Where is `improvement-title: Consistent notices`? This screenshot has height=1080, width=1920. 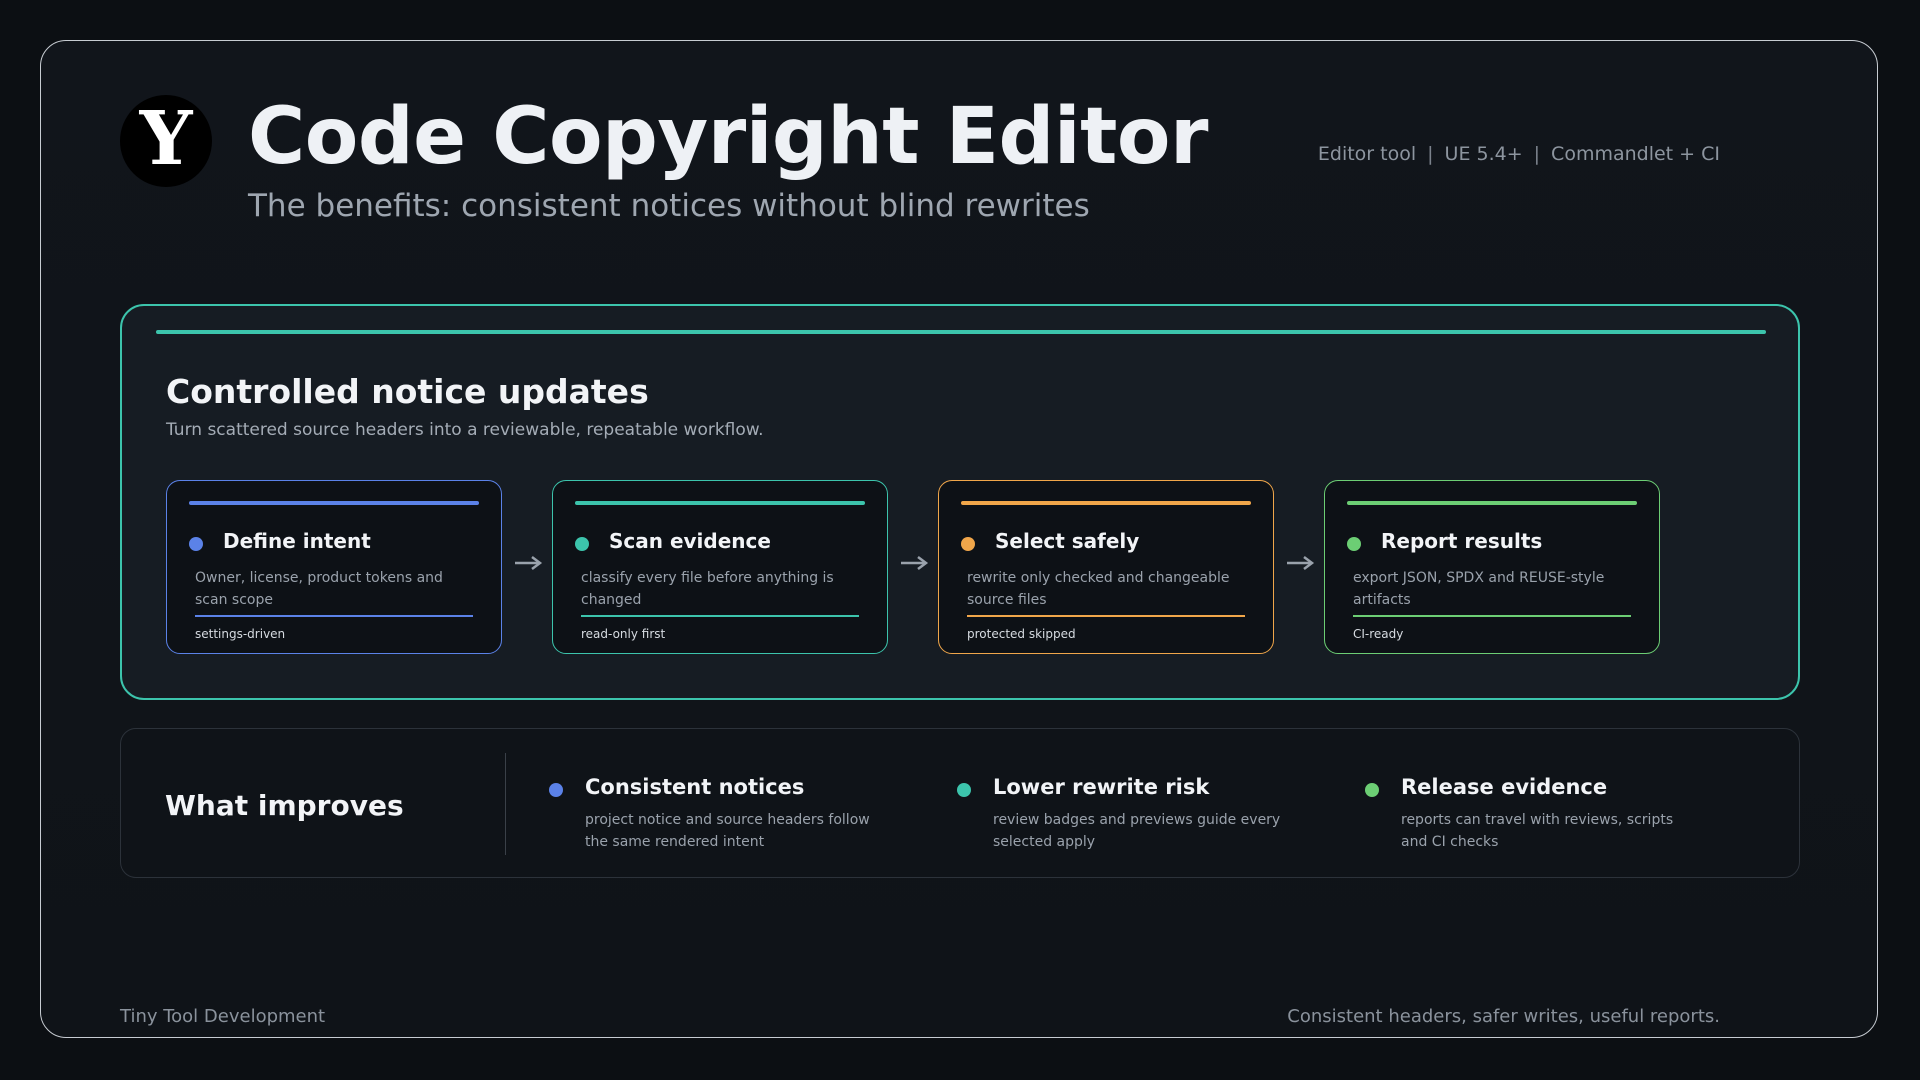
improvement-title: Consistent notices is located at coordinates (695, 787).